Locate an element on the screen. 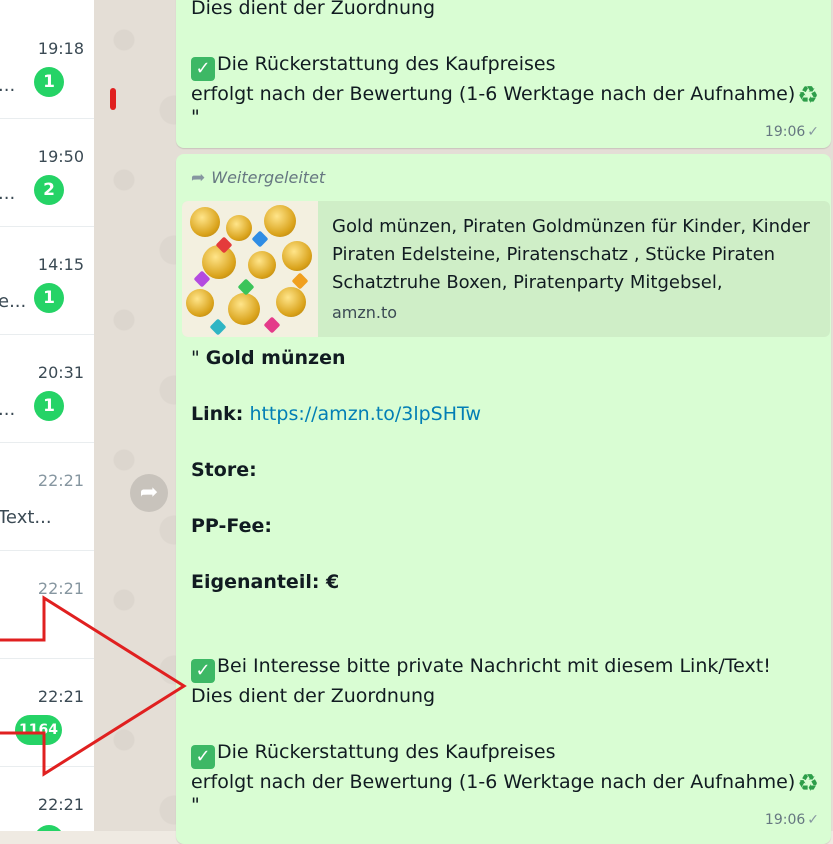 This screenshot has width=833, height=844. product-name: Gold münzen is located at coordinates (275, 358).